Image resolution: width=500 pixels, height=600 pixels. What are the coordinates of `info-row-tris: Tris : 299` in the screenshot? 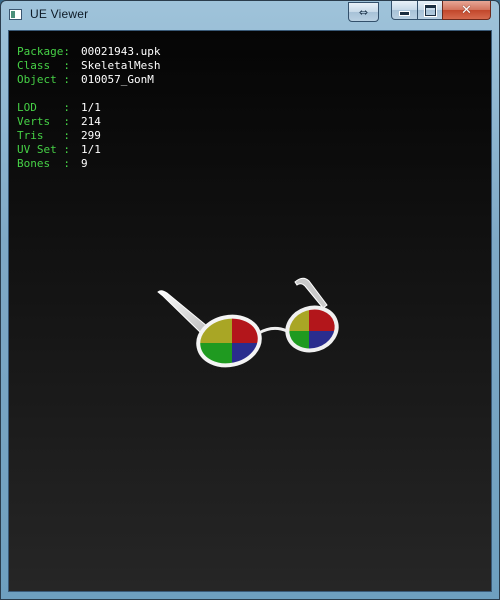 It's located at (88, 136).